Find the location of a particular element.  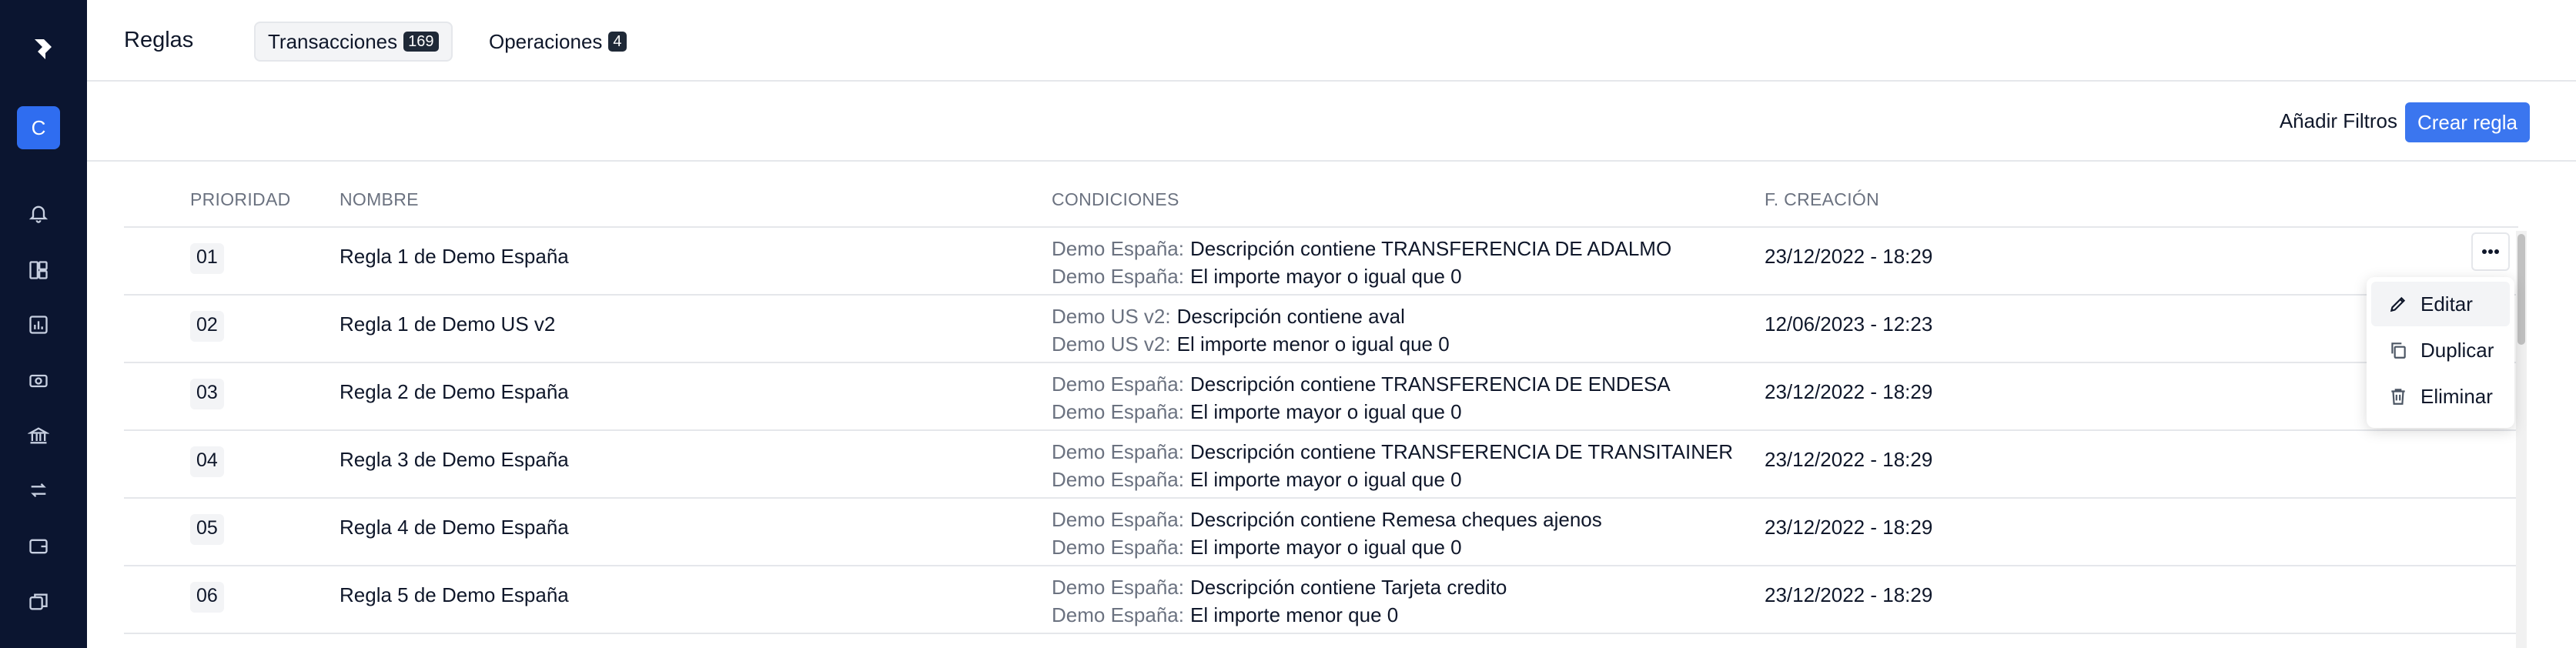

rule-name: Regla 1 de Demo España is located at coordinates (455, 256).